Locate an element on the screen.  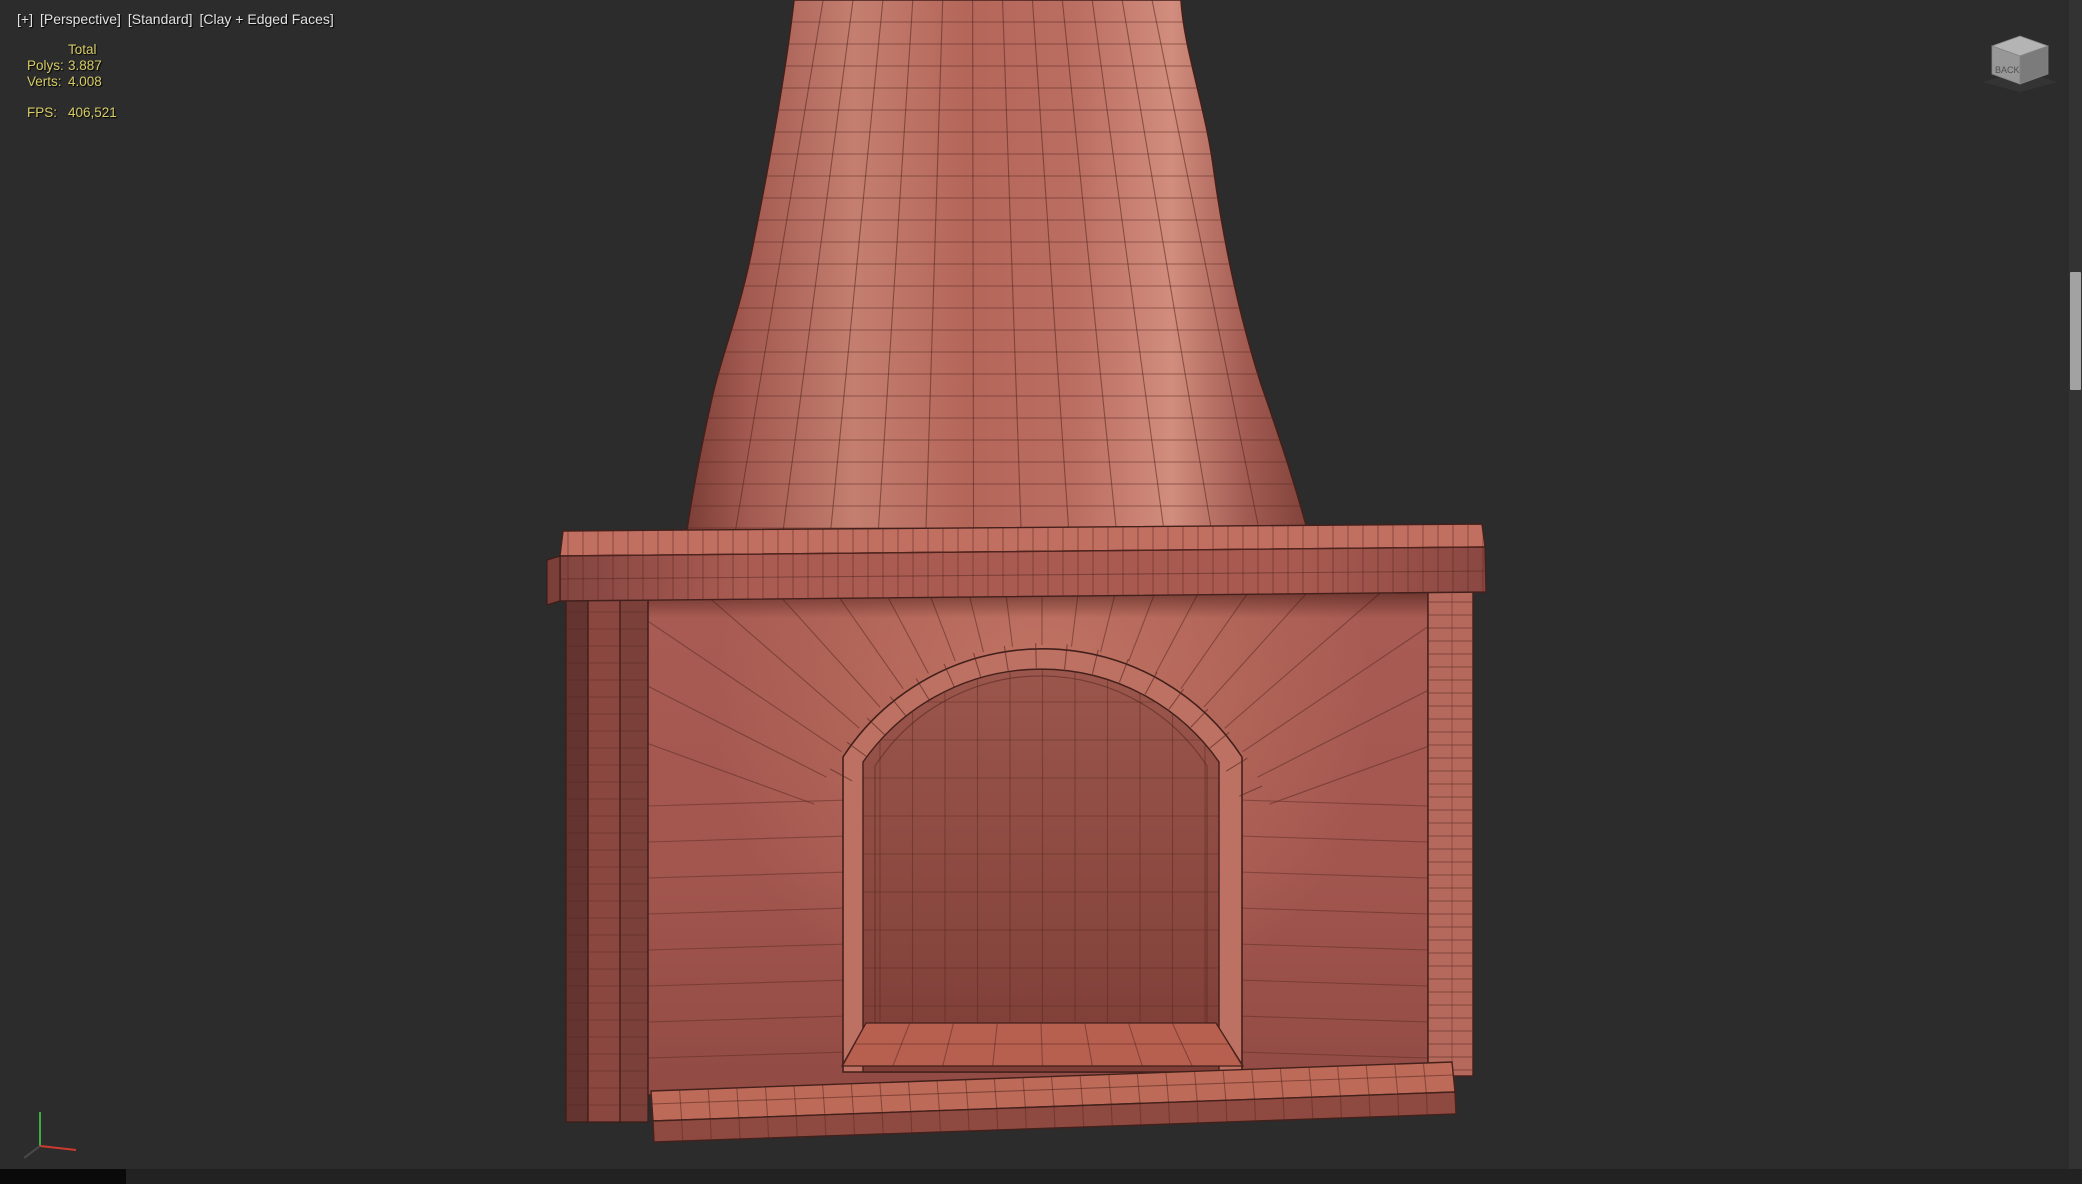
stats-verts-row: Verts: 4.008 is located at coordinates (72, 82).